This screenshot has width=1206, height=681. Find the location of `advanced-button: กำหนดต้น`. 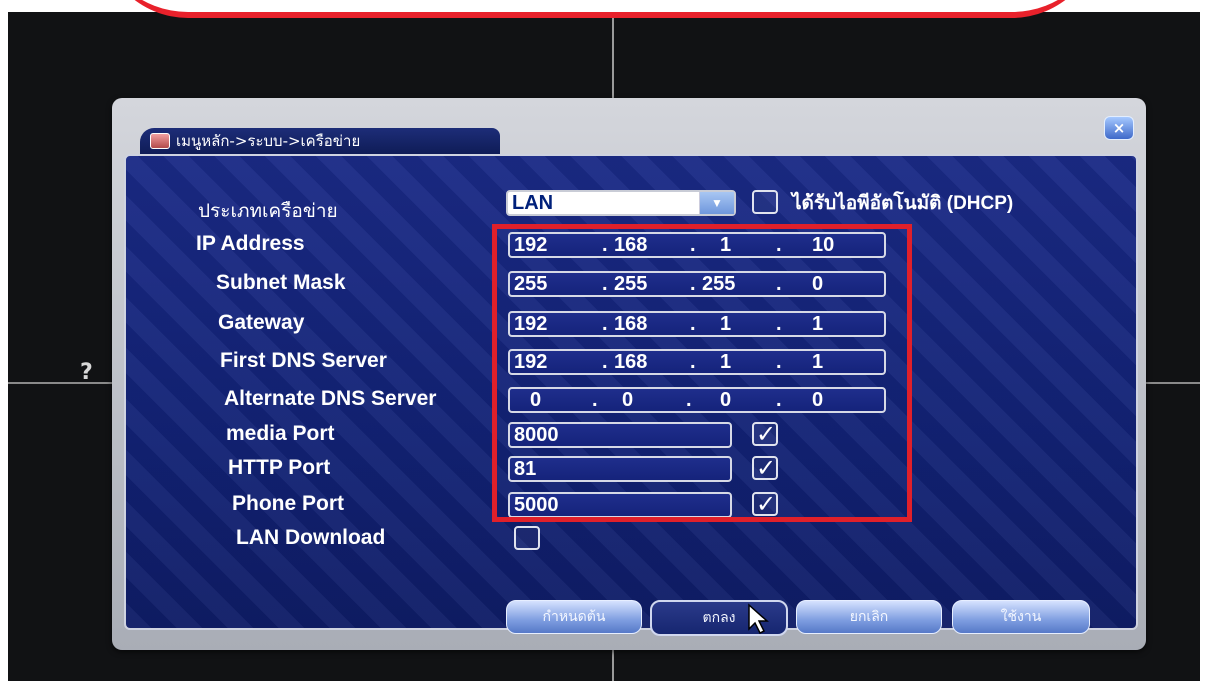

advanced-button: กำหนดต้น is located at coordinates (574, 617).